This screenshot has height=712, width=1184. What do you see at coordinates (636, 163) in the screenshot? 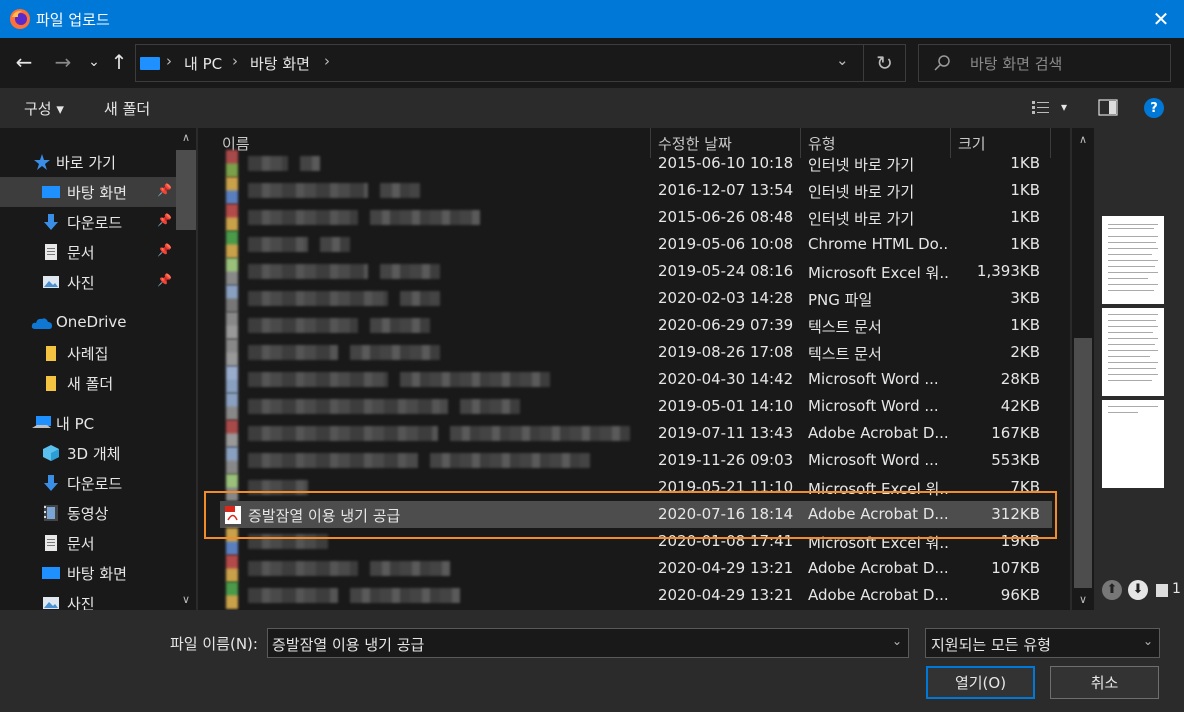
I see `file-row: 2015-06-10 10:18 인터넷 바로 가기 1KB` at bounding box center [636, 163].